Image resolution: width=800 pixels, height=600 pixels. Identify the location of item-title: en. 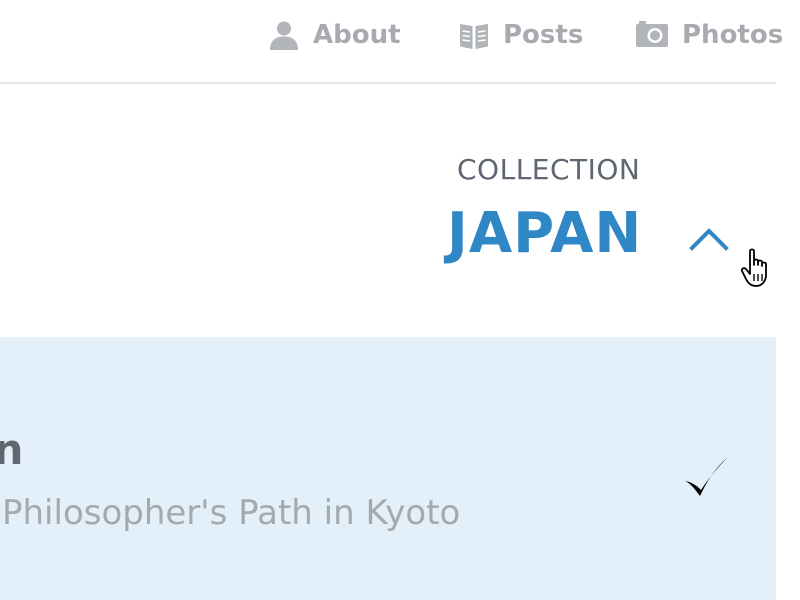
(12, 449).